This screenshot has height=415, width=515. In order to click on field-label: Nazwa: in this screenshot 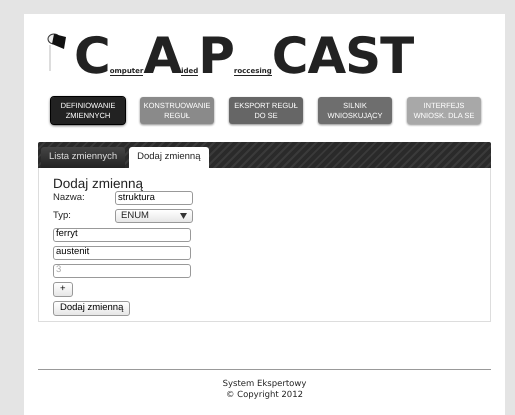, I will do `click(69, 198)`.